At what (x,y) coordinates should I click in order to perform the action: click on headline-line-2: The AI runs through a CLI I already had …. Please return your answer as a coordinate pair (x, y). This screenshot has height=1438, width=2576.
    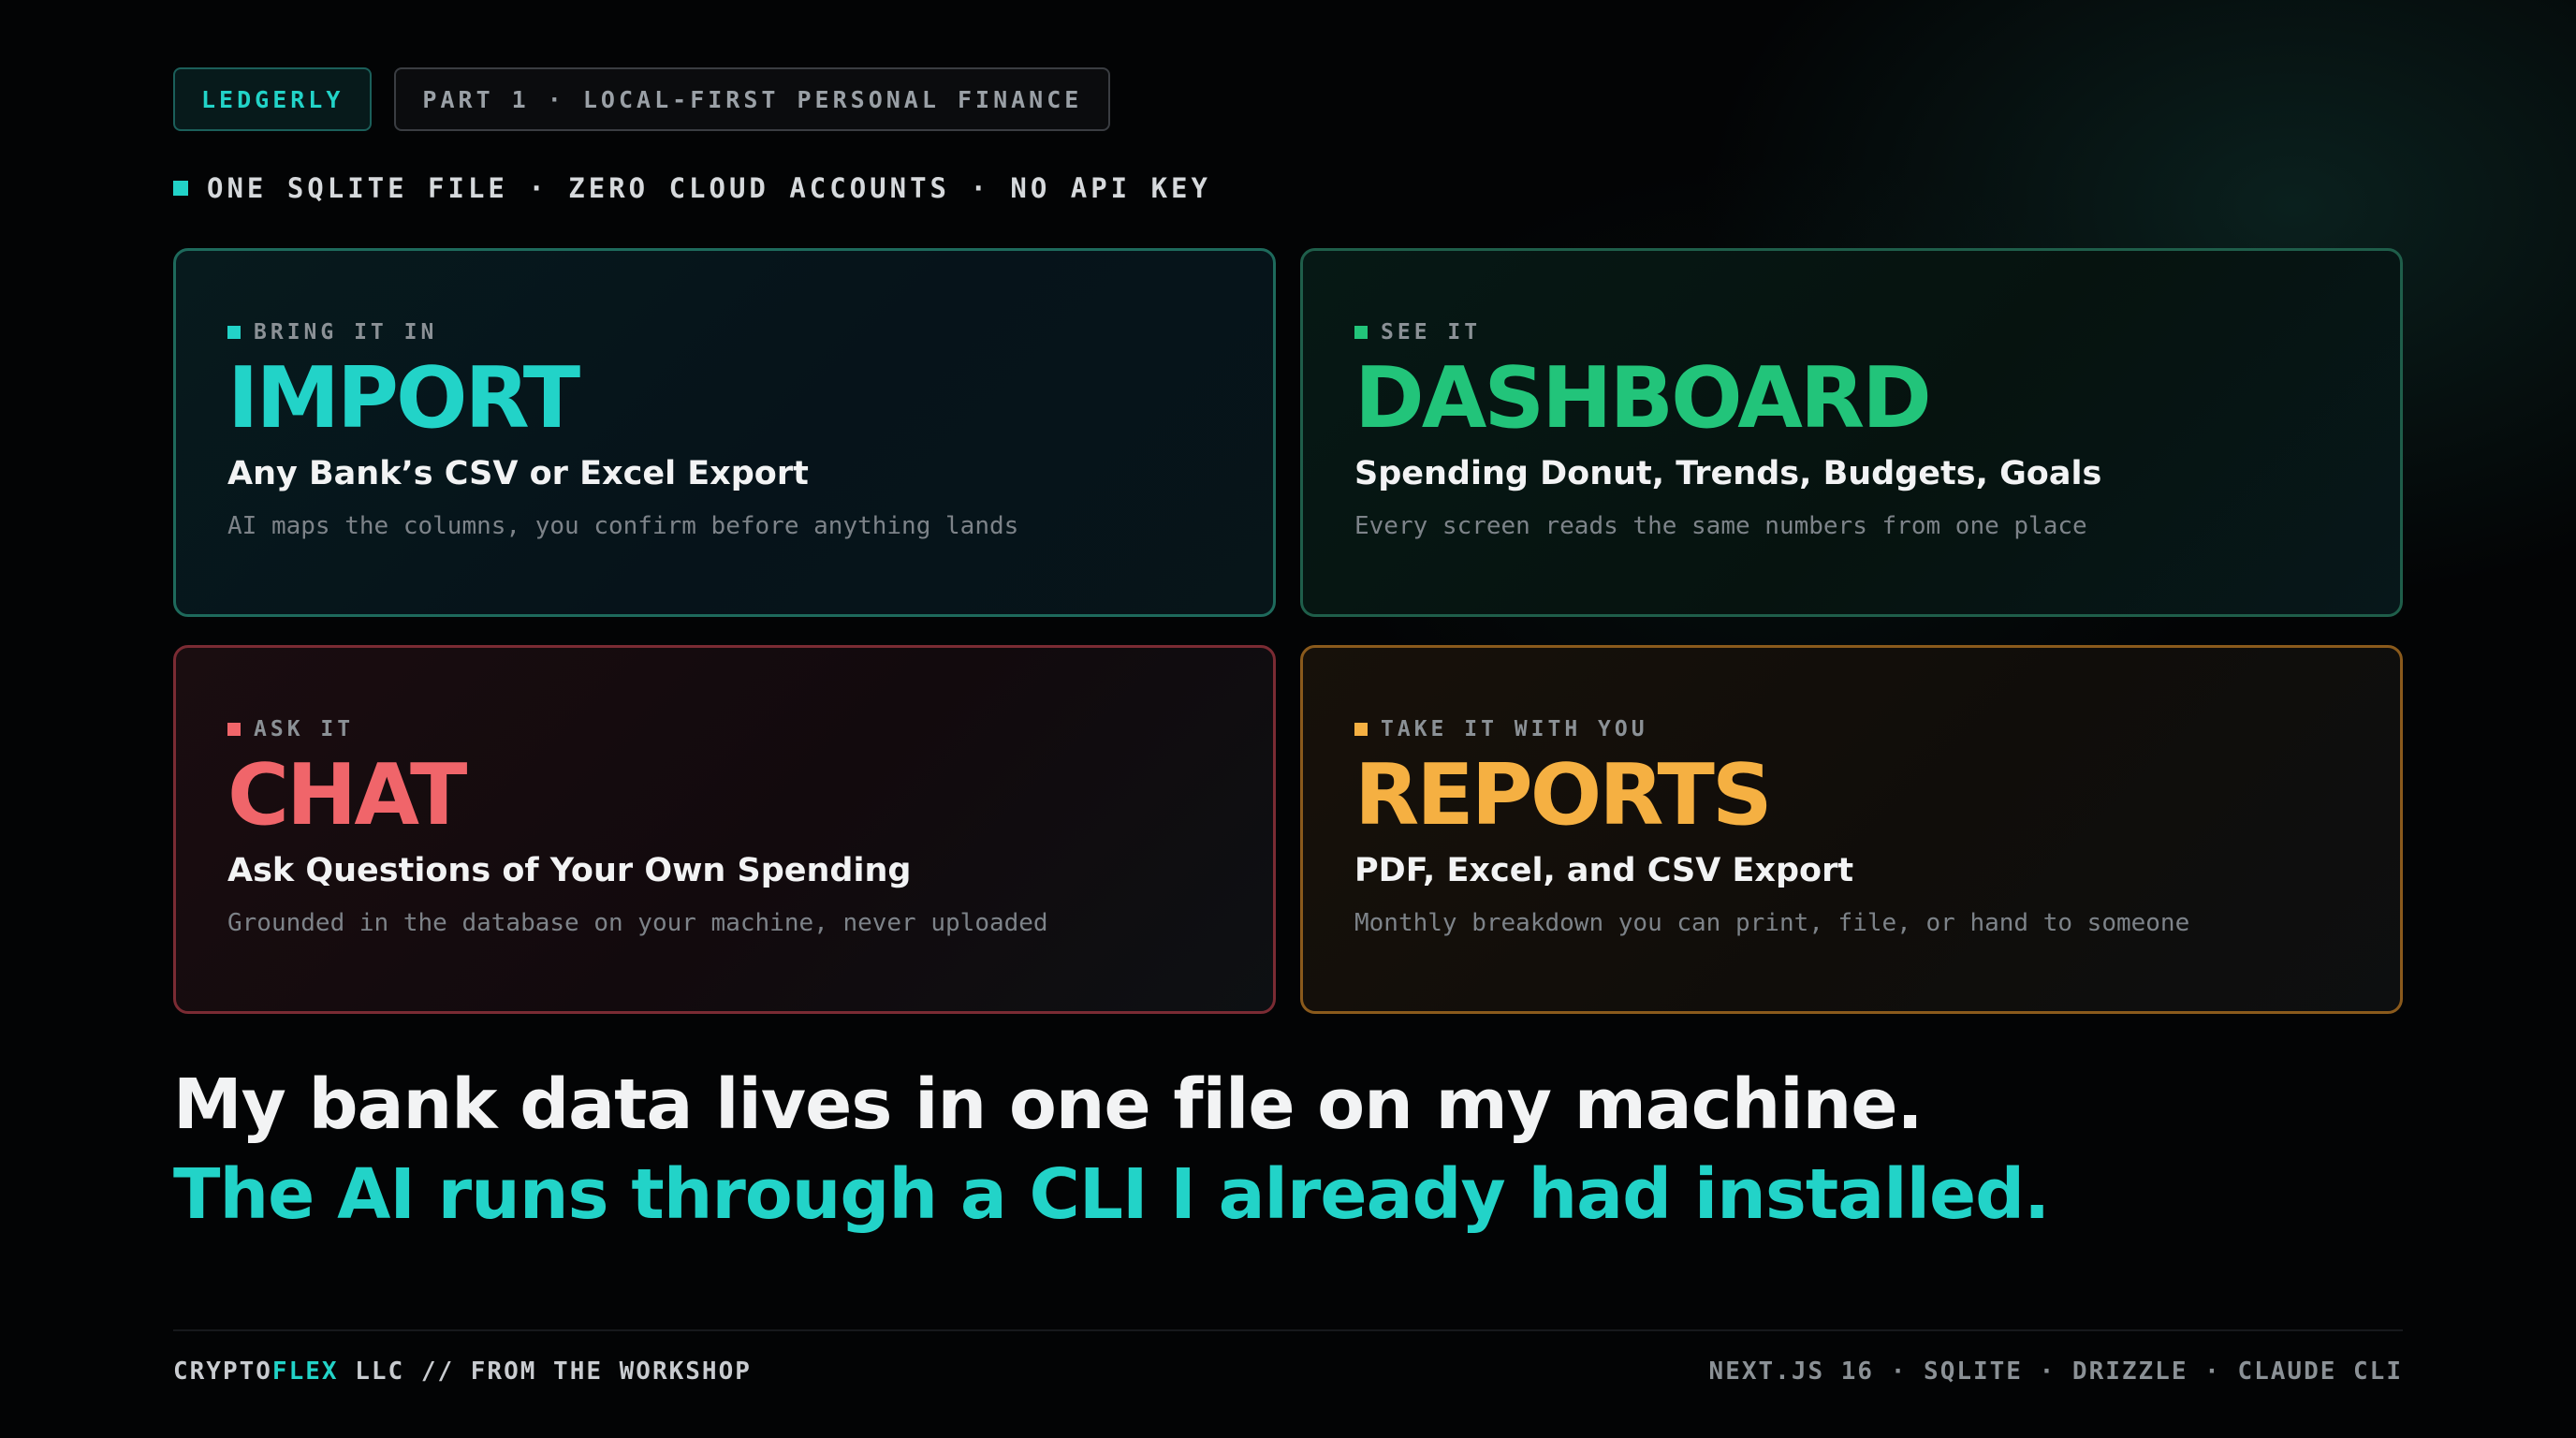
    Looking at the image, I should click on (1111, 1194).